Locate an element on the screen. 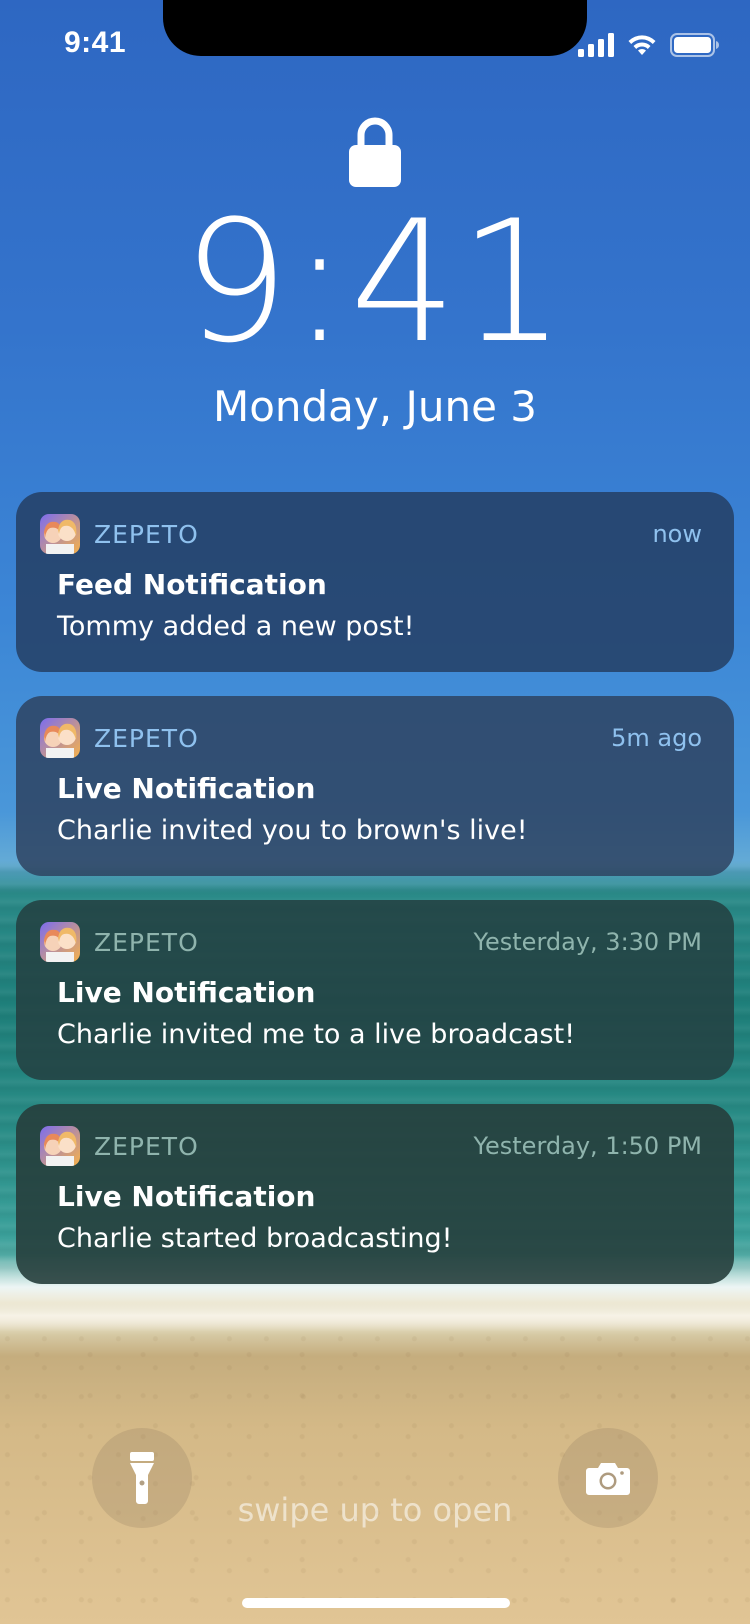 This screenshot has width=750, height=1624. notification-title: Feed Notification is located at coordinates (192, 584).